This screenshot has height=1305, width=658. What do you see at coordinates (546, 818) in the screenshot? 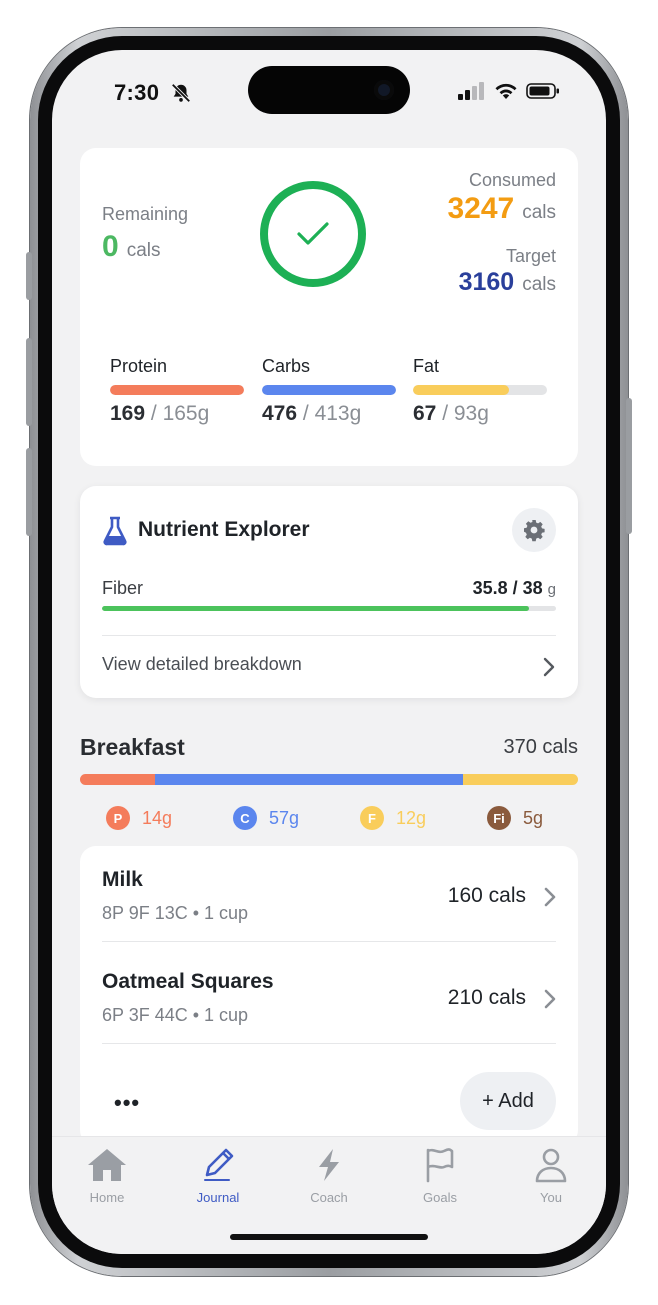
I see `fiber-chip: Fi 5g` at bounding box center [546, 818].